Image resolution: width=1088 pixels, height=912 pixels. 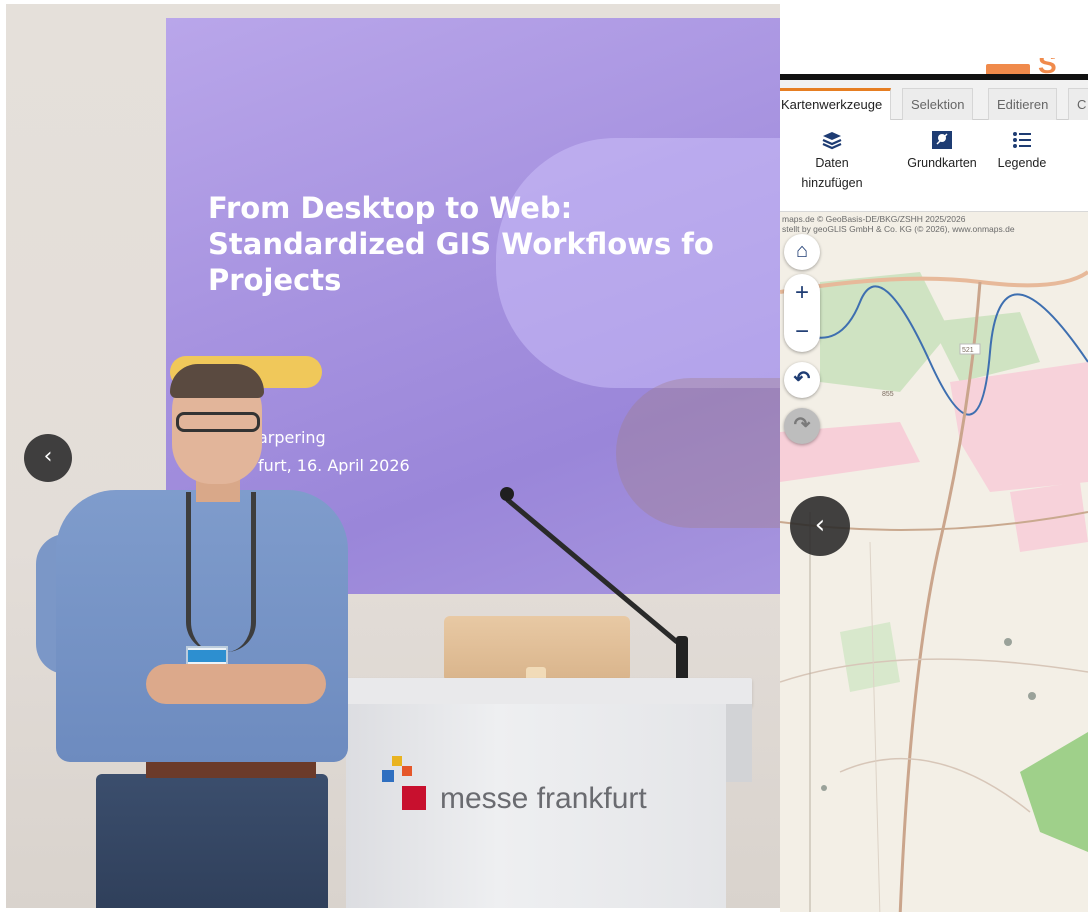 I want to click on speaker-belt, so click(x=231, y=769).